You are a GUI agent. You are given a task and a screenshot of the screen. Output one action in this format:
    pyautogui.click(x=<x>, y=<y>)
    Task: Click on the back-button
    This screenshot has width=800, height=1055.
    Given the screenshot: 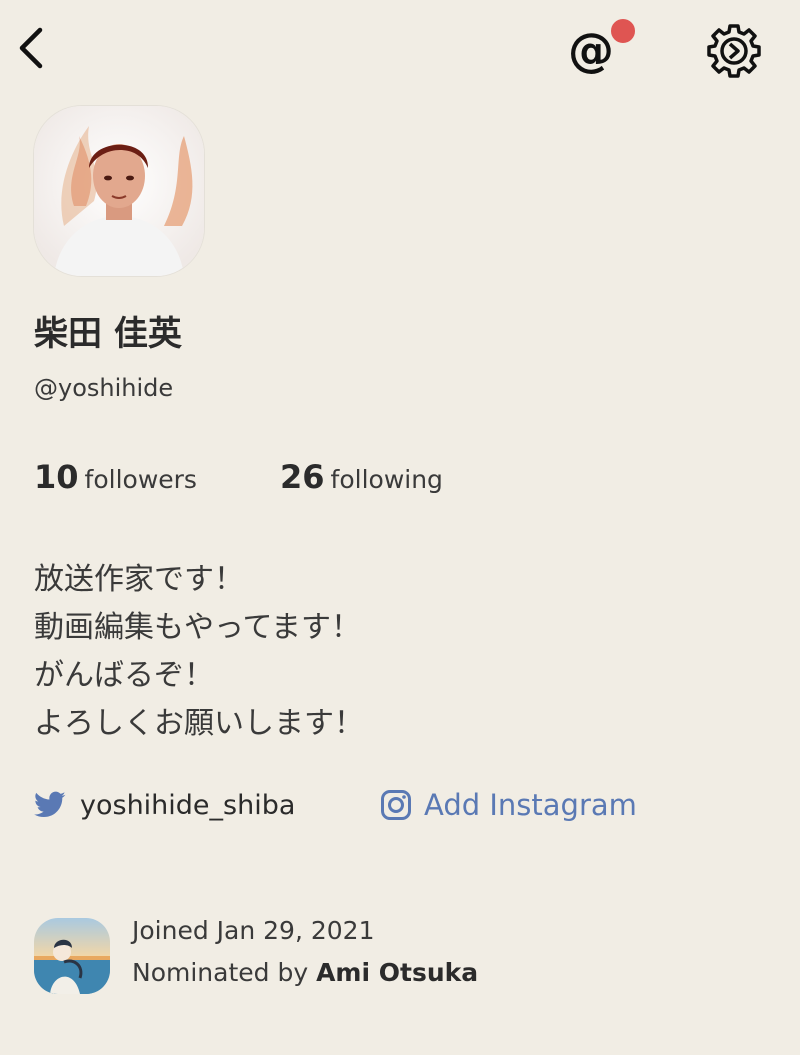 What is the action you would take?
    pyautogui.click(x=32, y=48)
    